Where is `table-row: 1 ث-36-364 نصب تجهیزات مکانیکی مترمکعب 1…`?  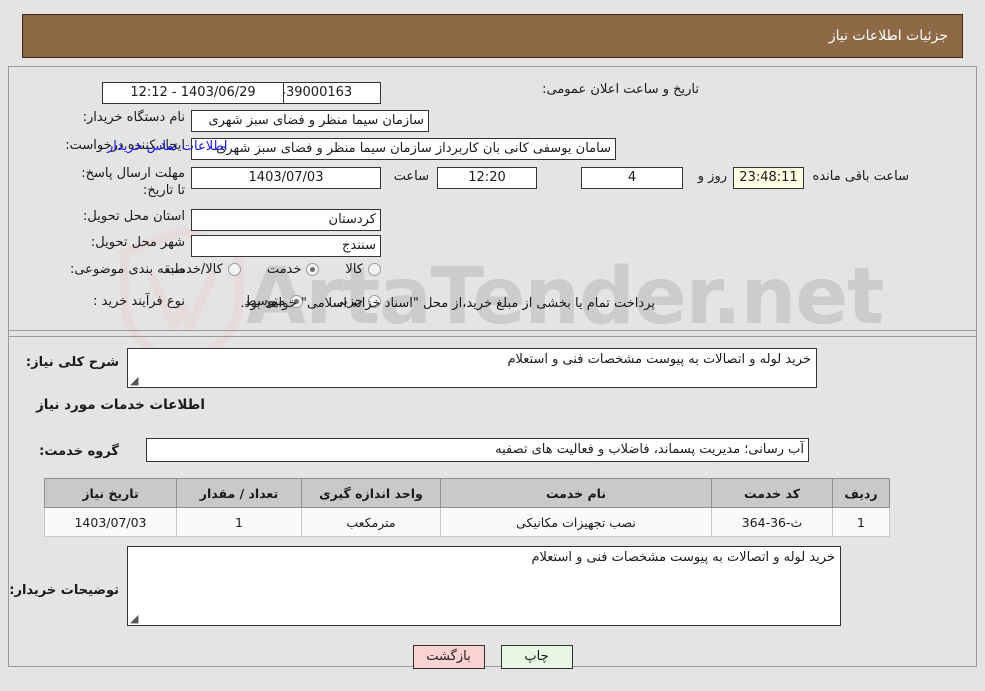 table-row: 1 ث-36-364 نصب تجهیزات مکانیکی مترمکعب 1… is located at coordinates (467, 522).